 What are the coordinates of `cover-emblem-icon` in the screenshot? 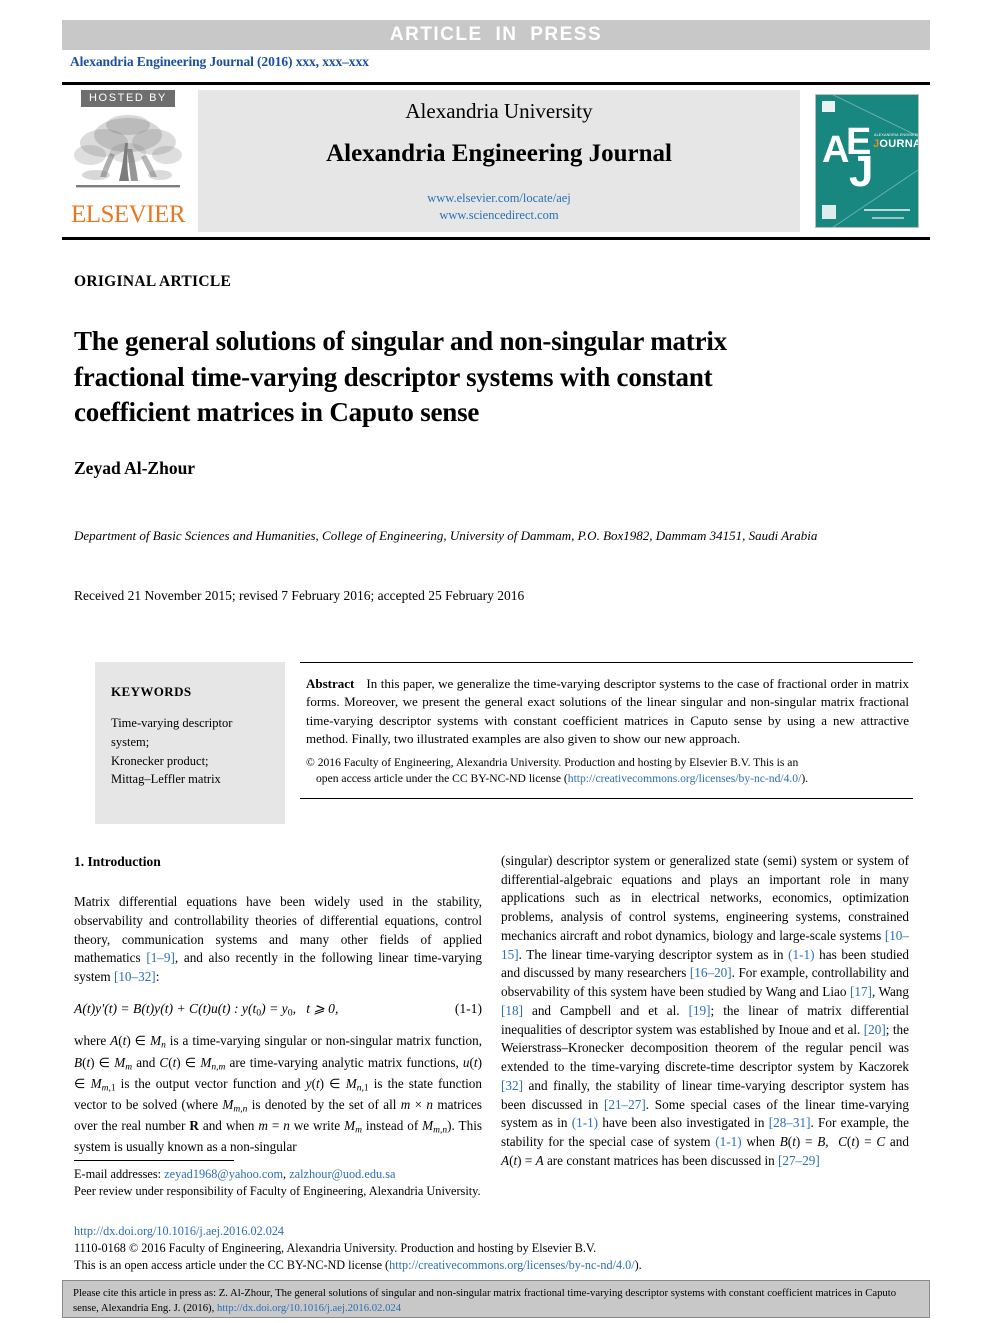 It's located at (828, 106).